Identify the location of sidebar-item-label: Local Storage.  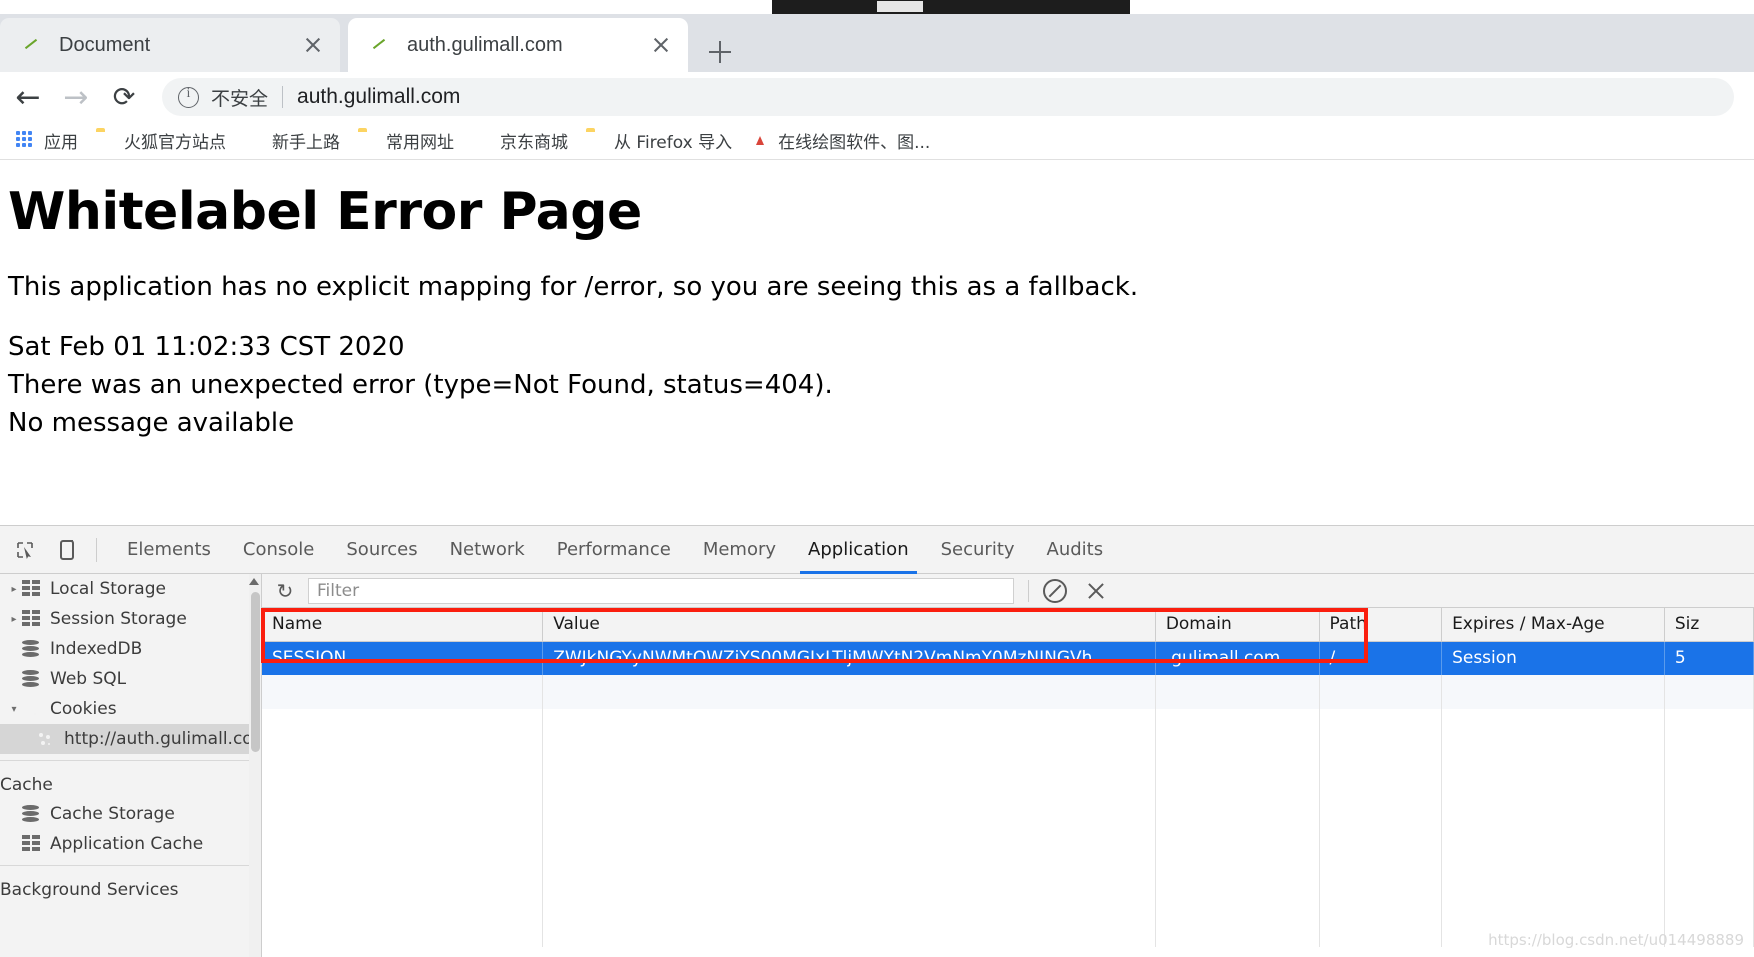
(108, 589).